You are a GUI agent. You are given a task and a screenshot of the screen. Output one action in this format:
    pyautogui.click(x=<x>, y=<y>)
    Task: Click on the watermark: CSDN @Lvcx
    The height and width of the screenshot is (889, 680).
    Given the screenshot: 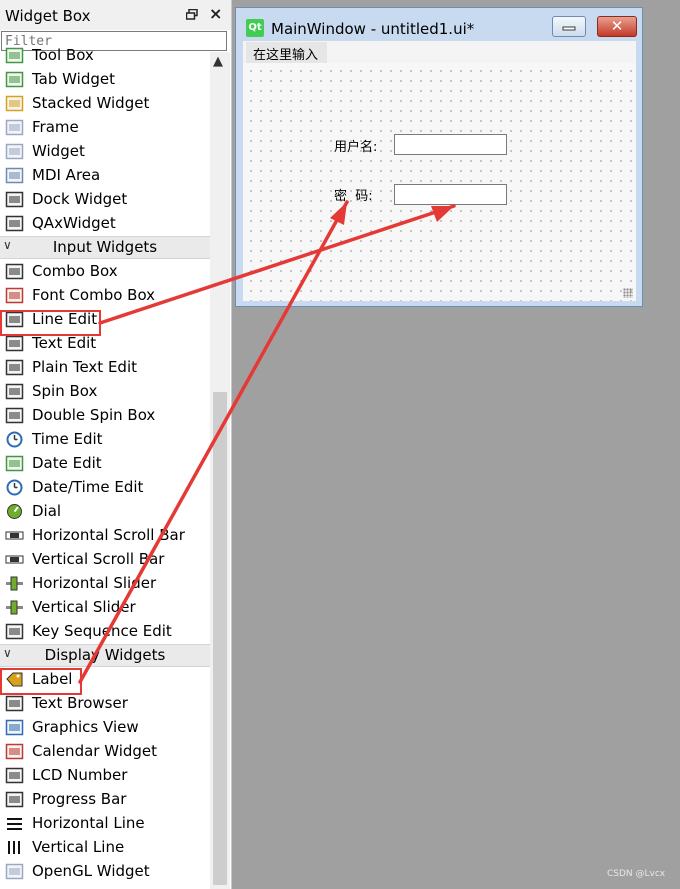 What is the action you would take?
    pyautogui.click(x=636, y=874)
    